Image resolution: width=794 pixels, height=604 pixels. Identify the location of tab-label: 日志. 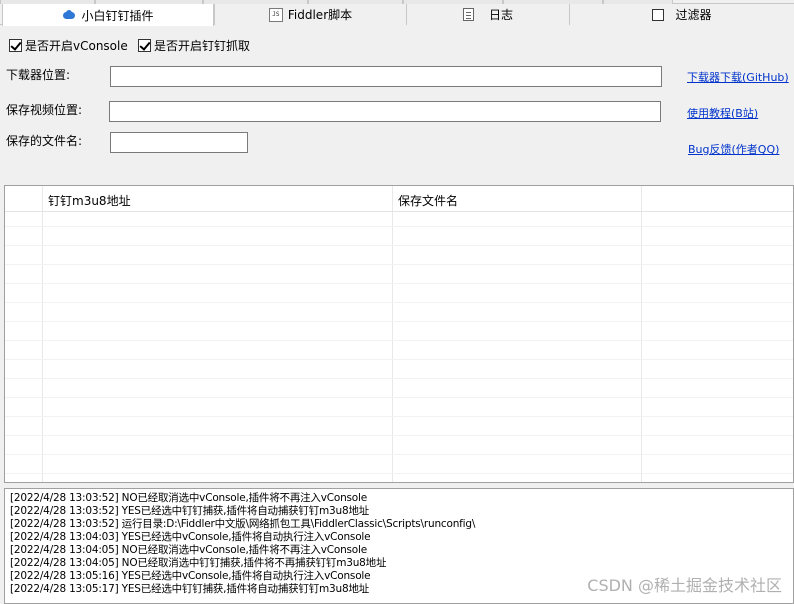
(500, 15).